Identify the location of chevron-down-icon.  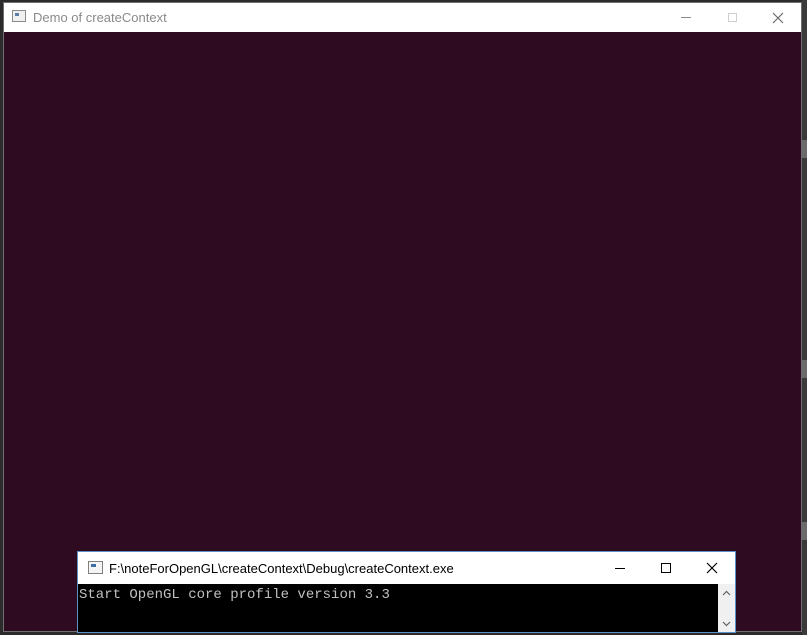
(726, 623).